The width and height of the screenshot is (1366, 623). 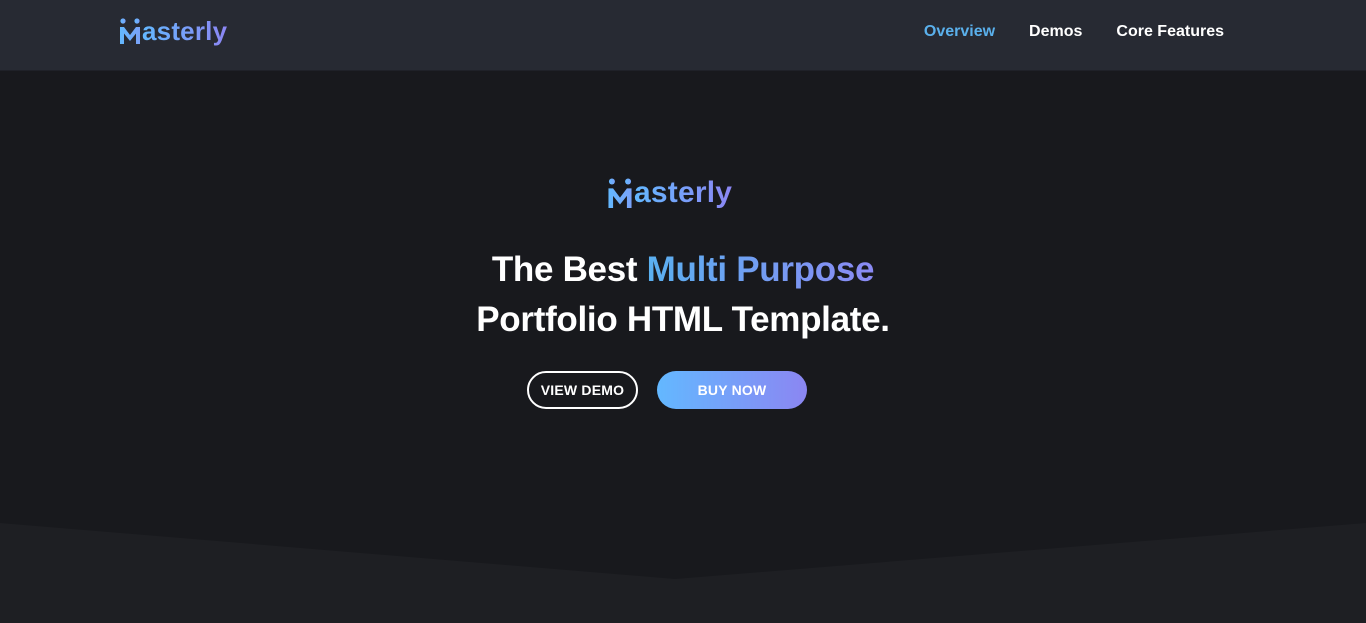 What do you see at coordinates (760, 269) in the screenshot?
I see `headline-accent: Multi Purpose` at bounding box center [760, 269].